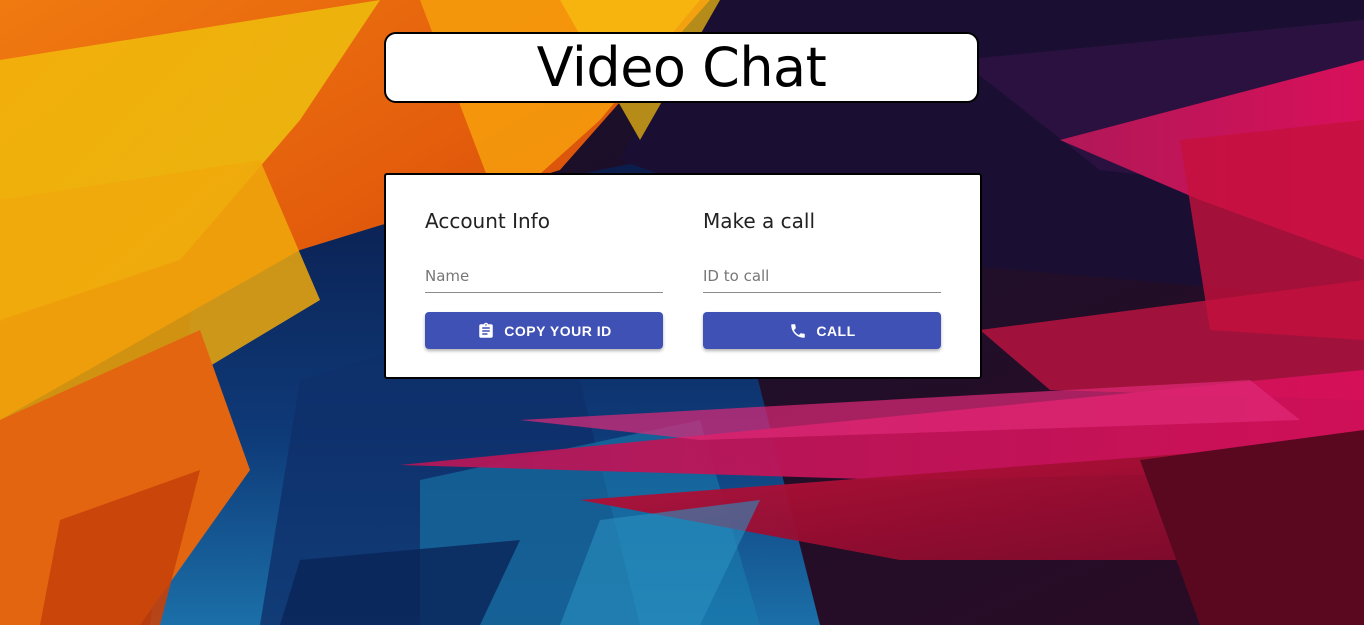 The width and height of the screenshot is (1364, 625). I want to click on copy-id-button: COPY YOUR ID, so click(544, 330).